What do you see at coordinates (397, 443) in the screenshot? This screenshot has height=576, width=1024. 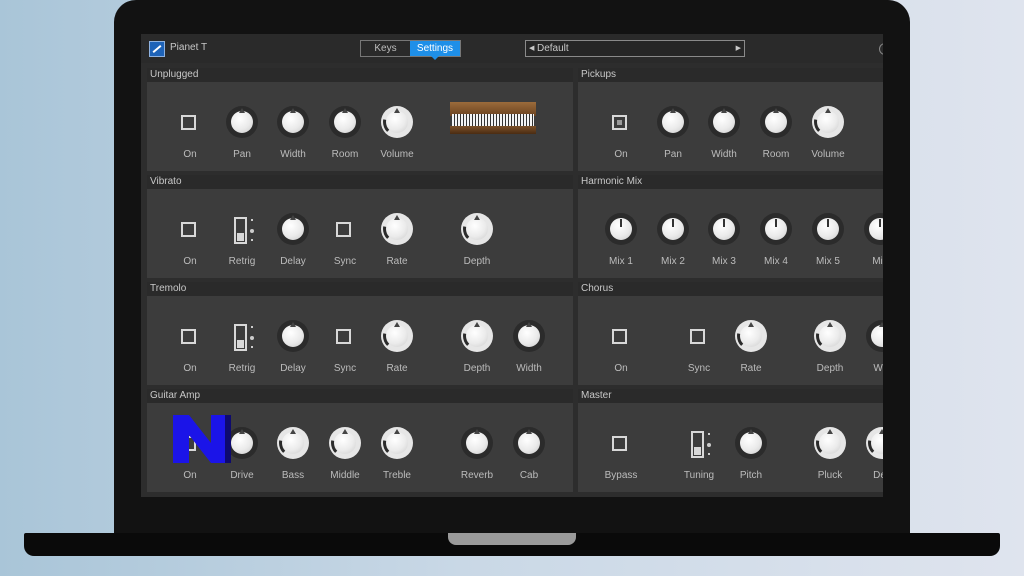 I see `treble-knob` at bounding box center [397, 443].